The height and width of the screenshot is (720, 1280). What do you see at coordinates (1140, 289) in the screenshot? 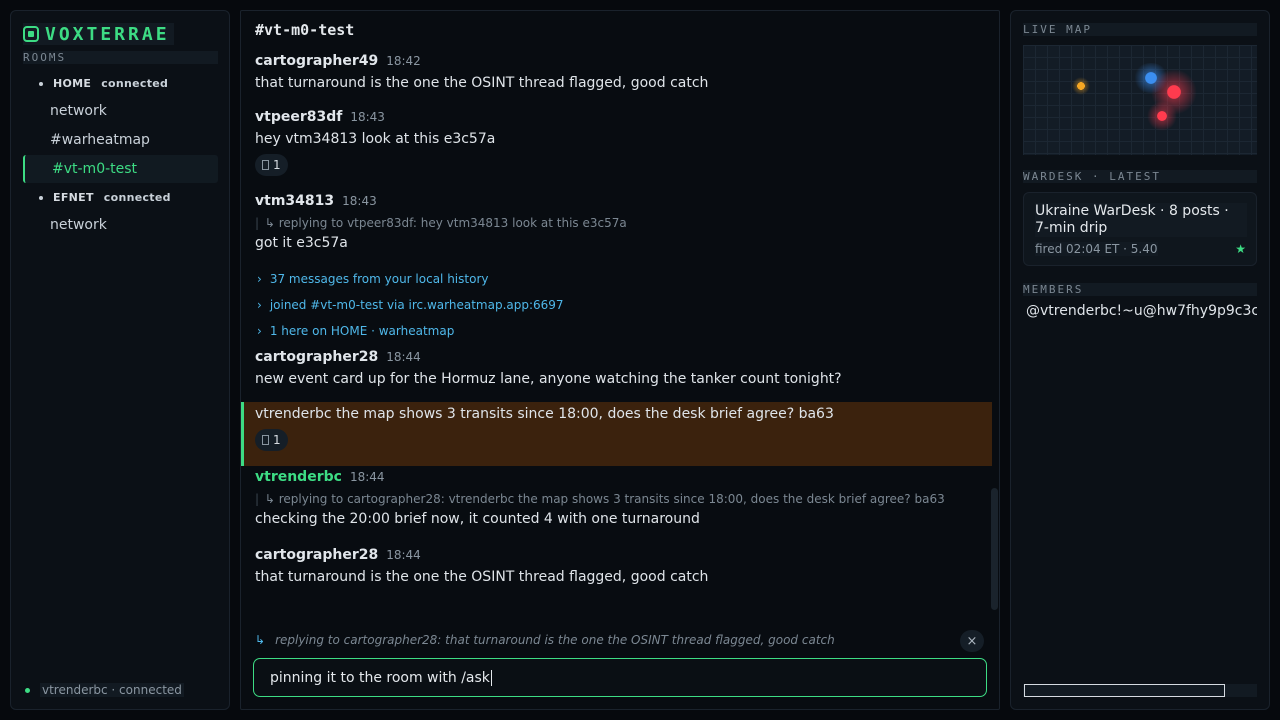
I see `members-title: MEMBERS` at bounding box center [1140, 289].